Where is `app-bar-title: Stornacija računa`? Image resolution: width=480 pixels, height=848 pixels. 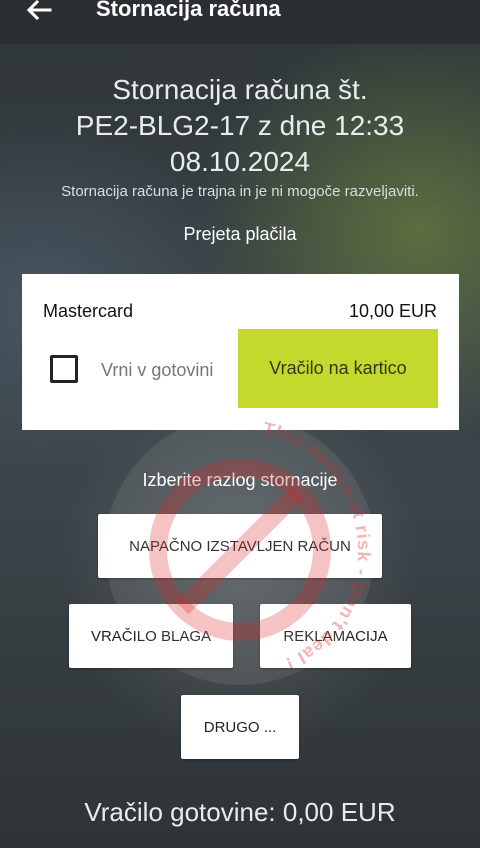 app-bar-title: Stornacija računa is located at coordinates (188, 10).